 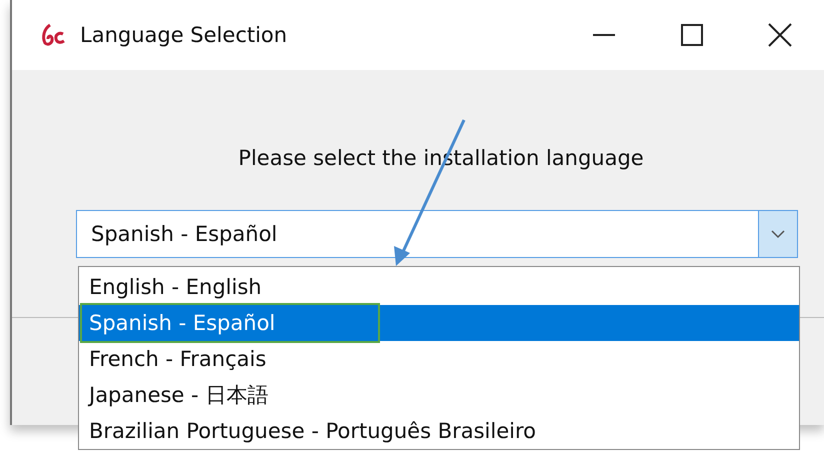 What do you see at coordinates (439, 323) in the screenshot?
I see `language-option: Spanish - Español` at bounding box center [439, 323].